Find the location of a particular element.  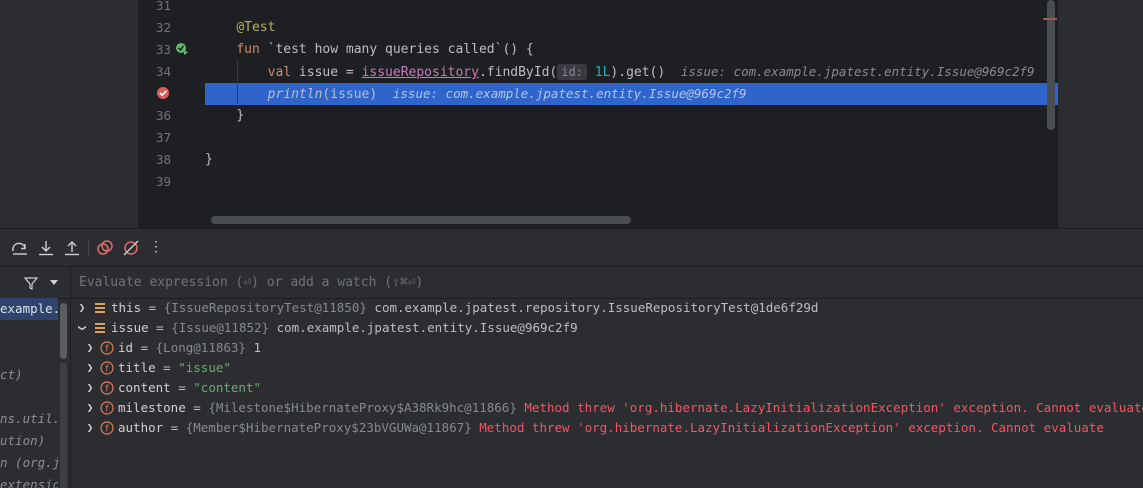

fun-keyword: fun is located at coordinates (248, 49).